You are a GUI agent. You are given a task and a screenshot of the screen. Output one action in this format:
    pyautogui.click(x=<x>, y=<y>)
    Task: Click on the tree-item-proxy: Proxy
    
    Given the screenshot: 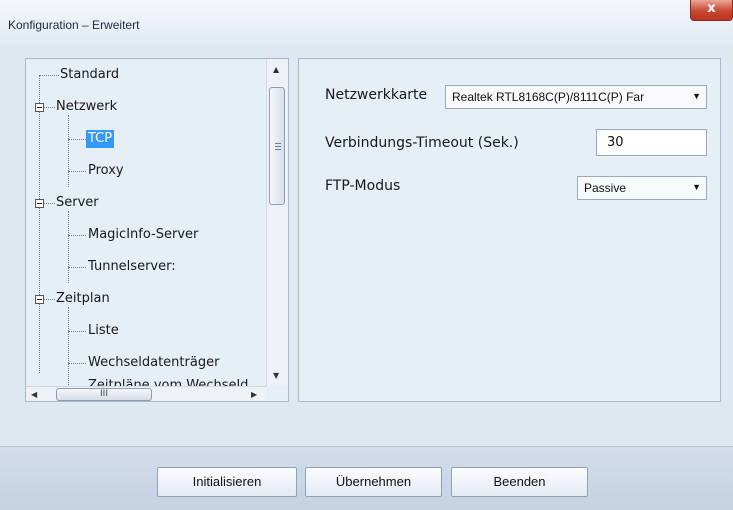 What is the action you would take?
    pyautogui.click(x=106, y=171)
    